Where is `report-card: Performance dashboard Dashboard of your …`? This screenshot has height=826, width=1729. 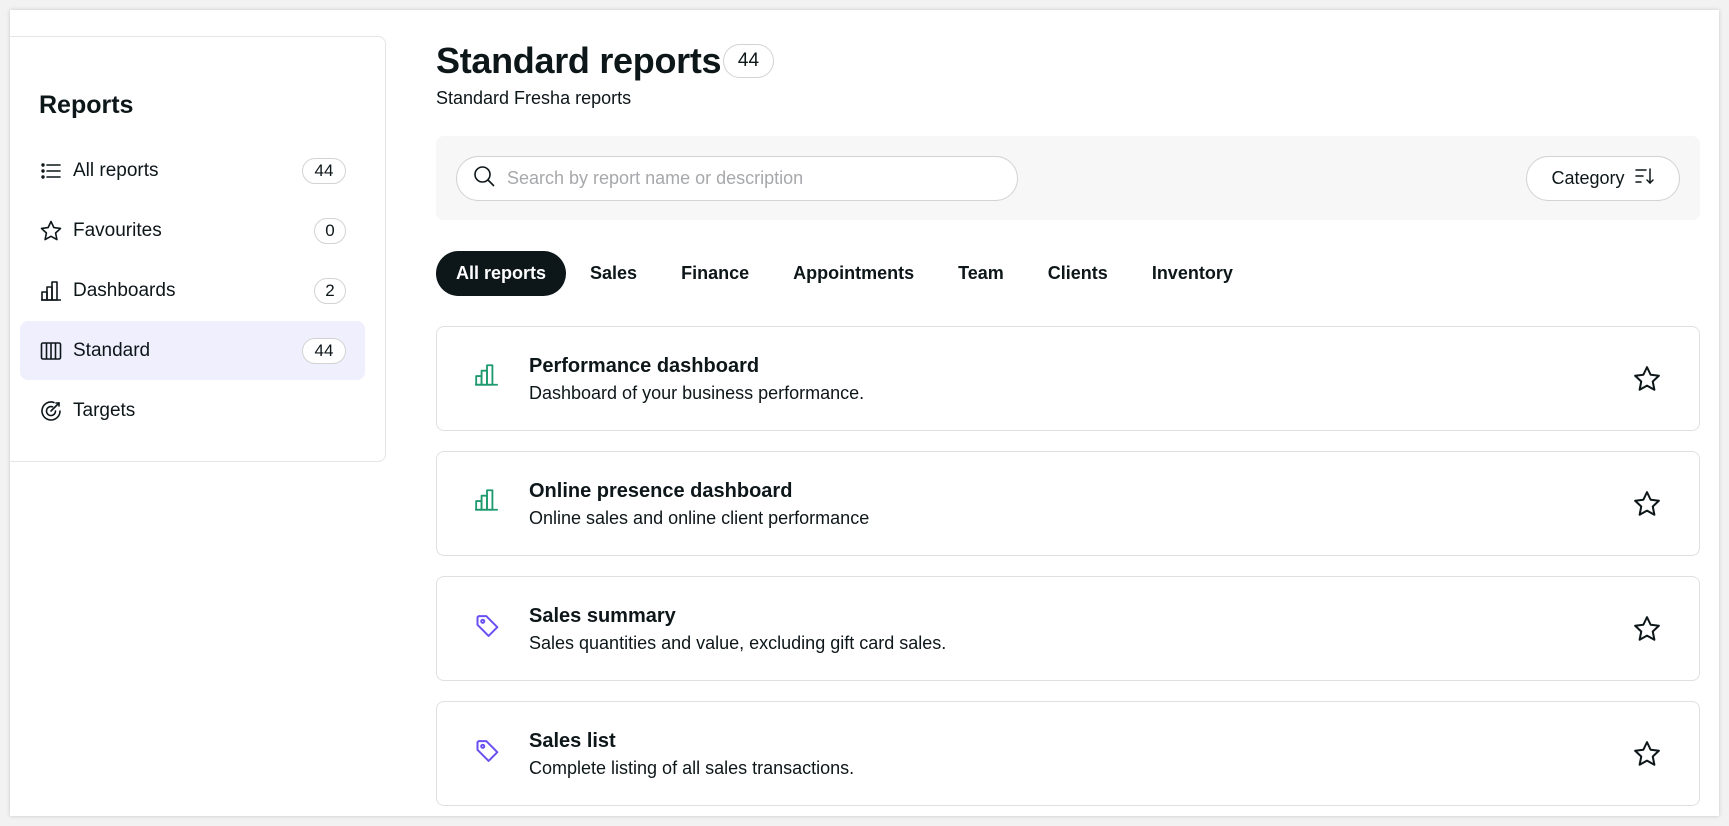
report-card: Performance dashboard Dashboard of your … is located at coordinates (1068, 378).